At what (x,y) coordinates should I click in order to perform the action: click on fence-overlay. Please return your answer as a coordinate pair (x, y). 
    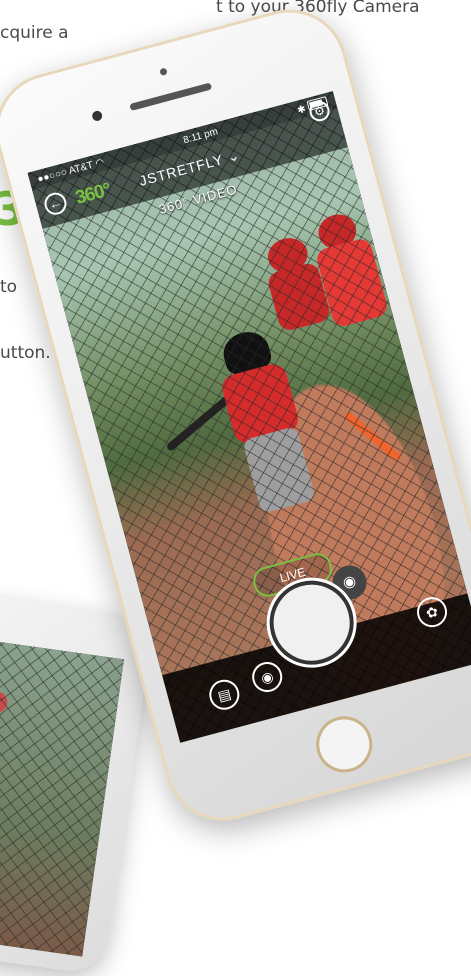
    Looking at the image, I should click on (62, 794).